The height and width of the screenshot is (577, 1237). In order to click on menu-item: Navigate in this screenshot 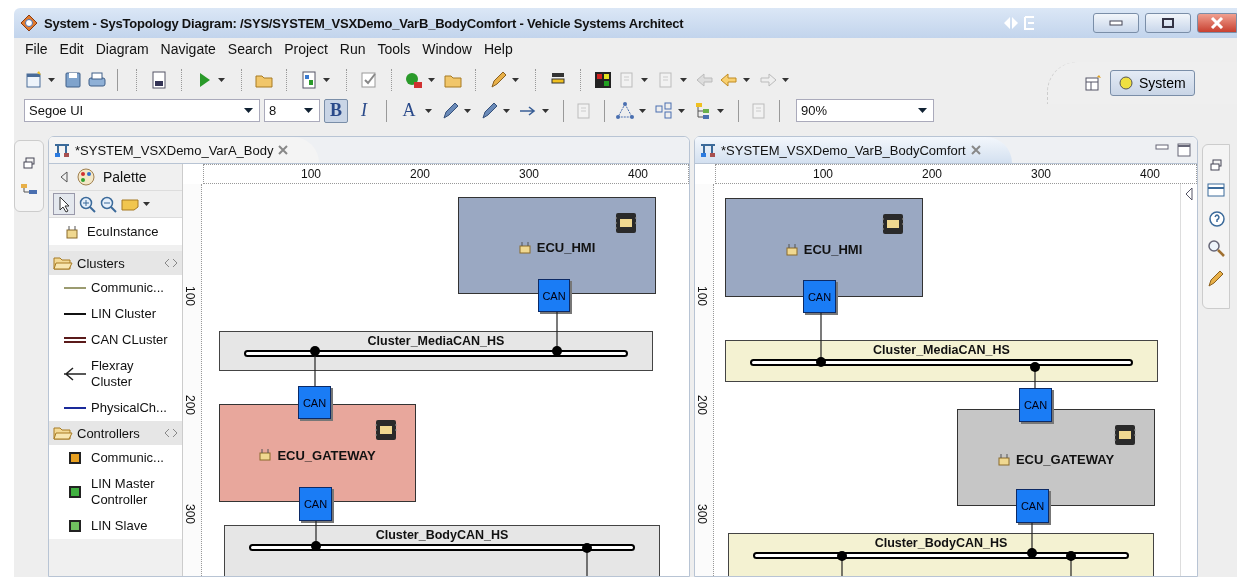, I will do `click(188, 49)`.